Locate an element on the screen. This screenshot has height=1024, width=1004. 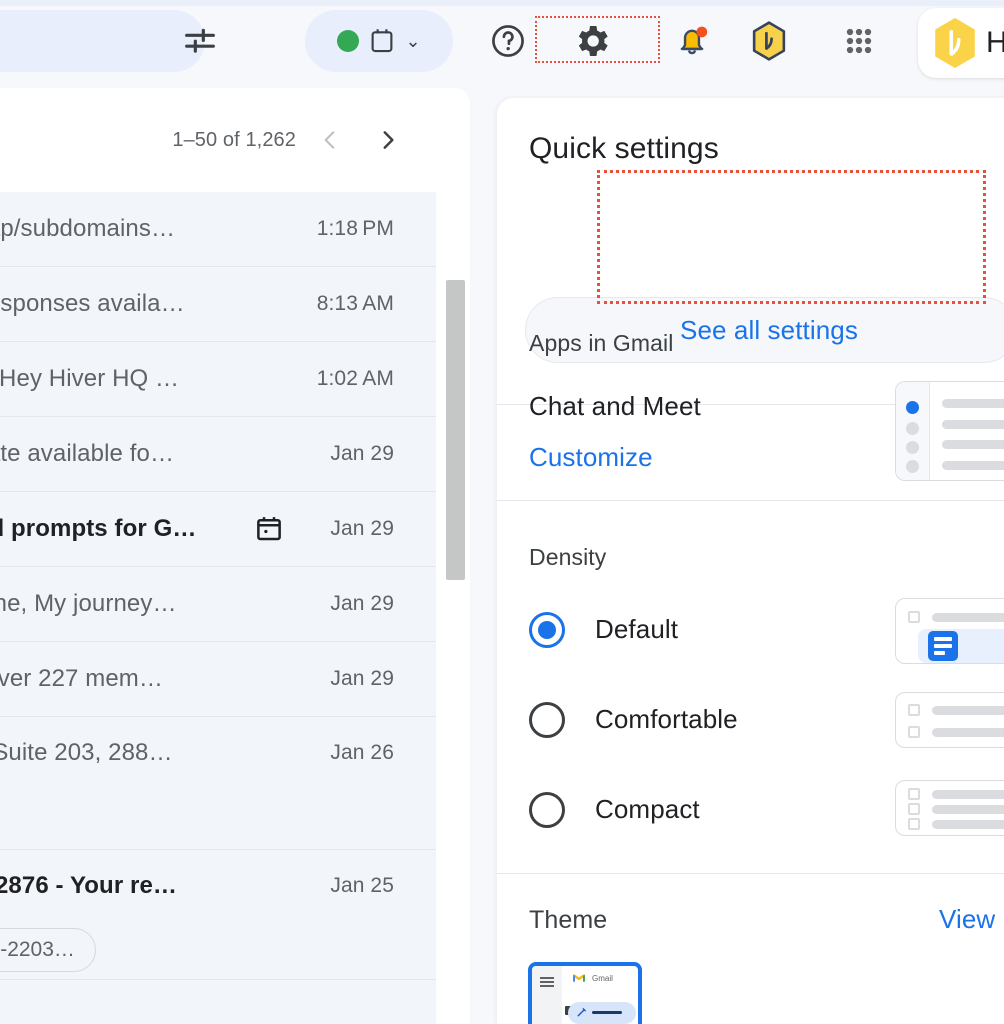
density-section-label: Density is located at coordinates (568, 557).